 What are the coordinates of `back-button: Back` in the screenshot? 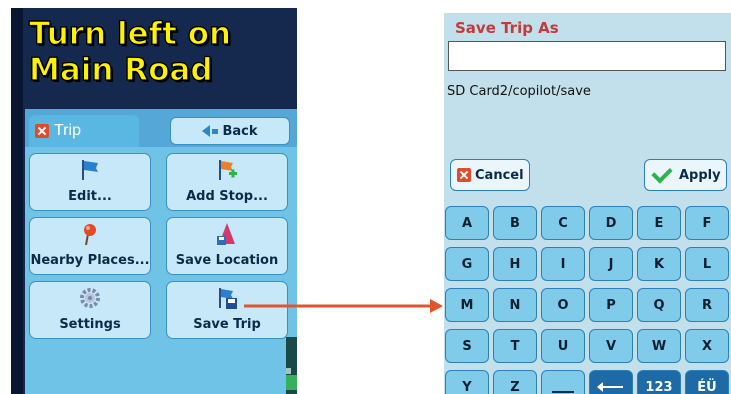 It's located at (230, 131).